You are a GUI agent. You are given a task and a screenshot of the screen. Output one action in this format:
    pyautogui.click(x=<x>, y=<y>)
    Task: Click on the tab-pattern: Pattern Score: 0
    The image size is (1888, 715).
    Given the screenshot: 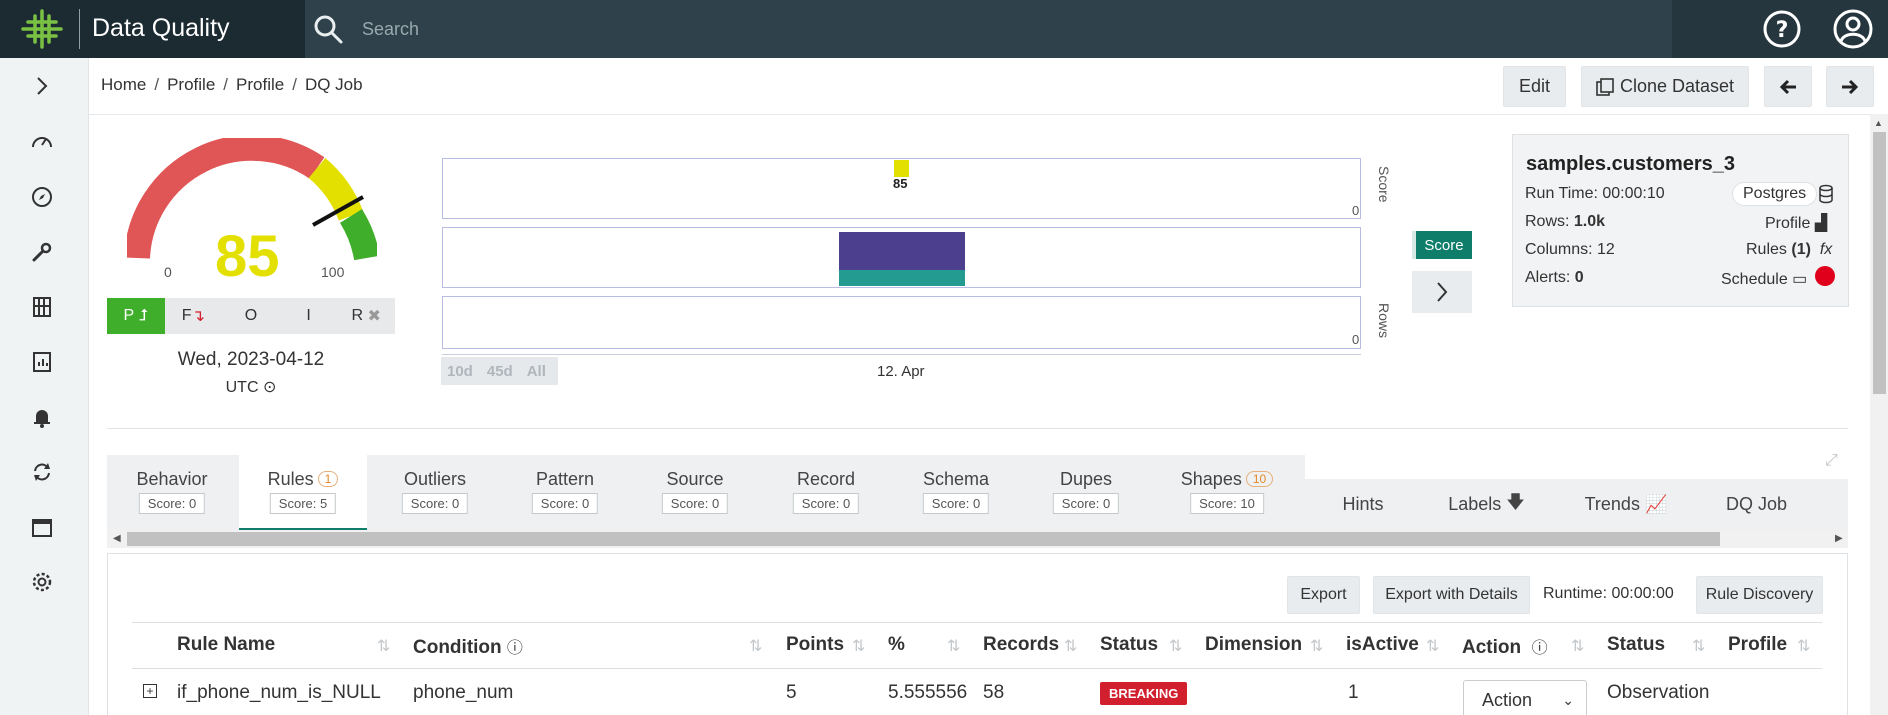 What is the action you would take?
    pyautogui.click(x=565, y=492)
    